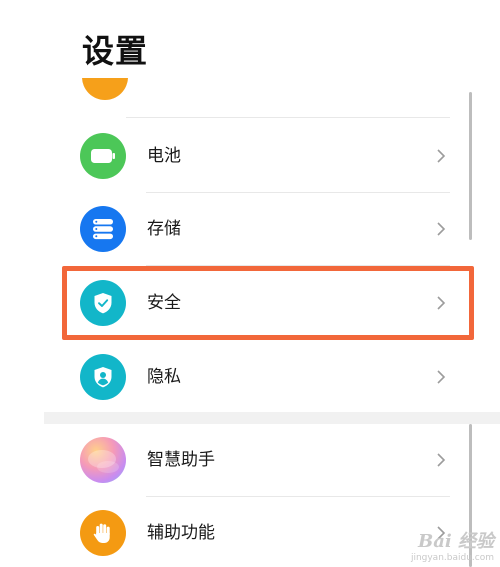  Describe the element at coordinates (103, 533) in the screenshot. I see `hand-icon` at that location.